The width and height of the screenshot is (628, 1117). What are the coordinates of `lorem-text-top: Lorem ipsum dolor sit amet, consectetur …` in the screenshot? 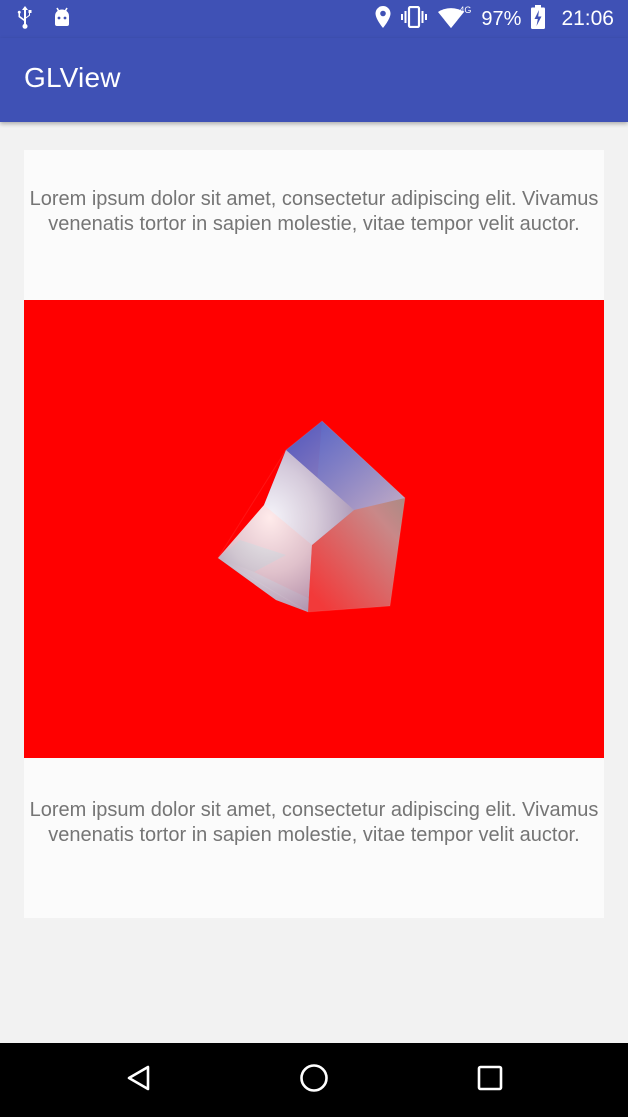 It's located at (314, 211).